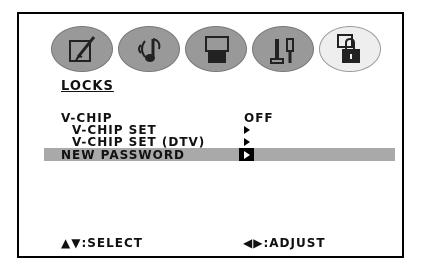  I want to click on select-hint-label: :SELECT, so click(112, 243).